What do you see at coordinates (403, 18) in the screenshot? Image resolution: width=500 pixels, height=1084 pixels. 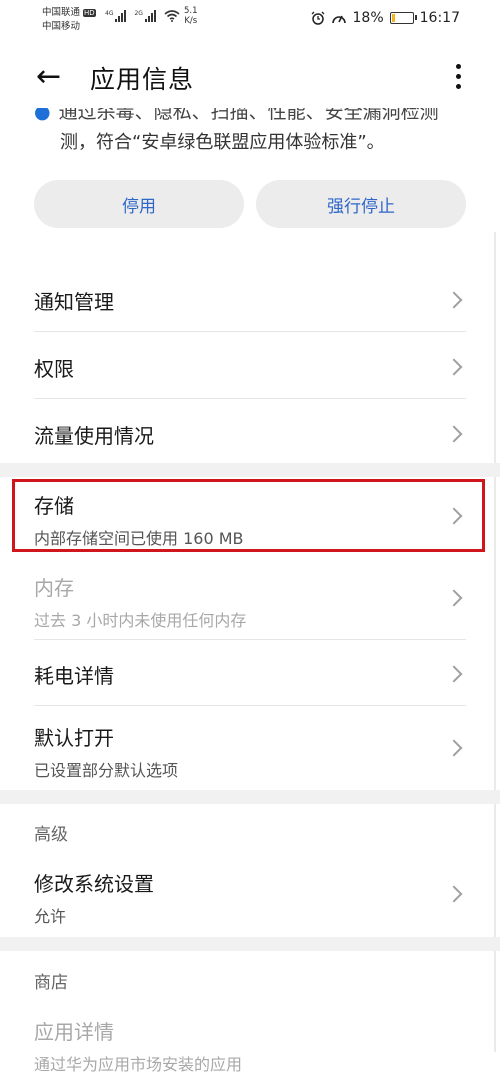 I see `battery-icon` at bounding box center [403, 18].